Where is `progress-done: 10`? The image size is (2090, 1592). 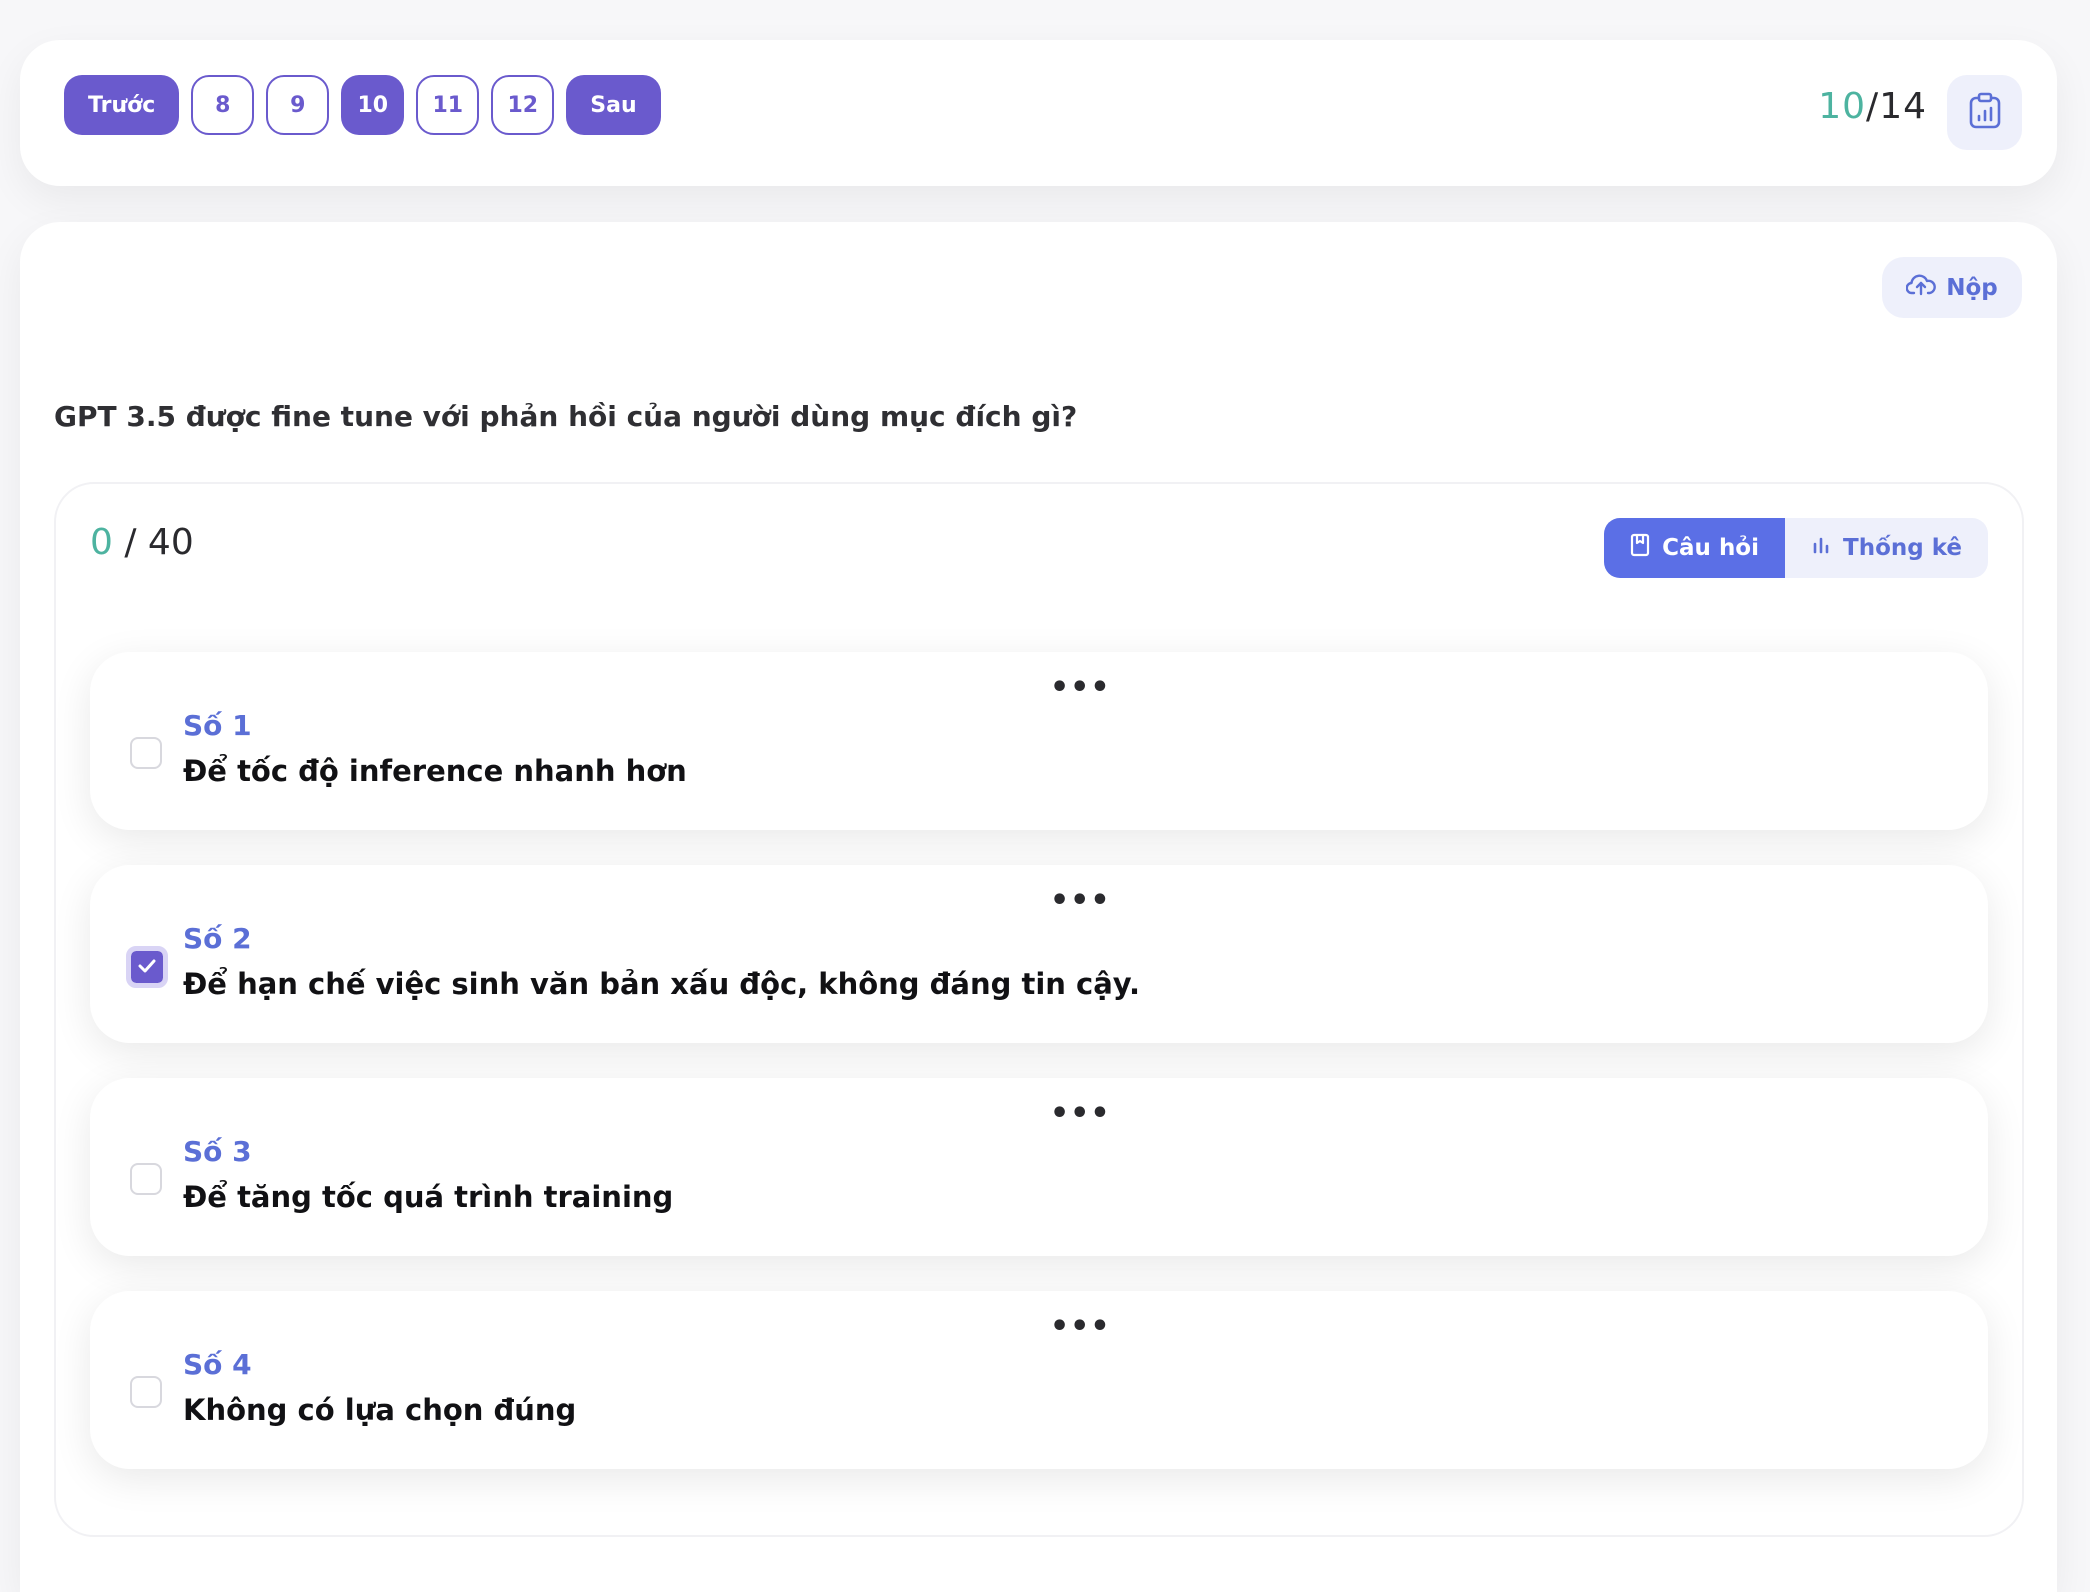
progress-done: 10 is located at coordinates (1842, 106).